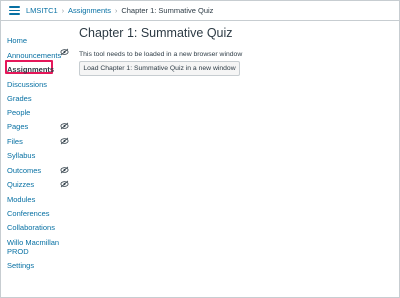 This screenshot has height=298, width=400. Describe the element at coordinates (24, 170) in the screenshot. I see `sidebar-item-label: Outcomes` at that location.